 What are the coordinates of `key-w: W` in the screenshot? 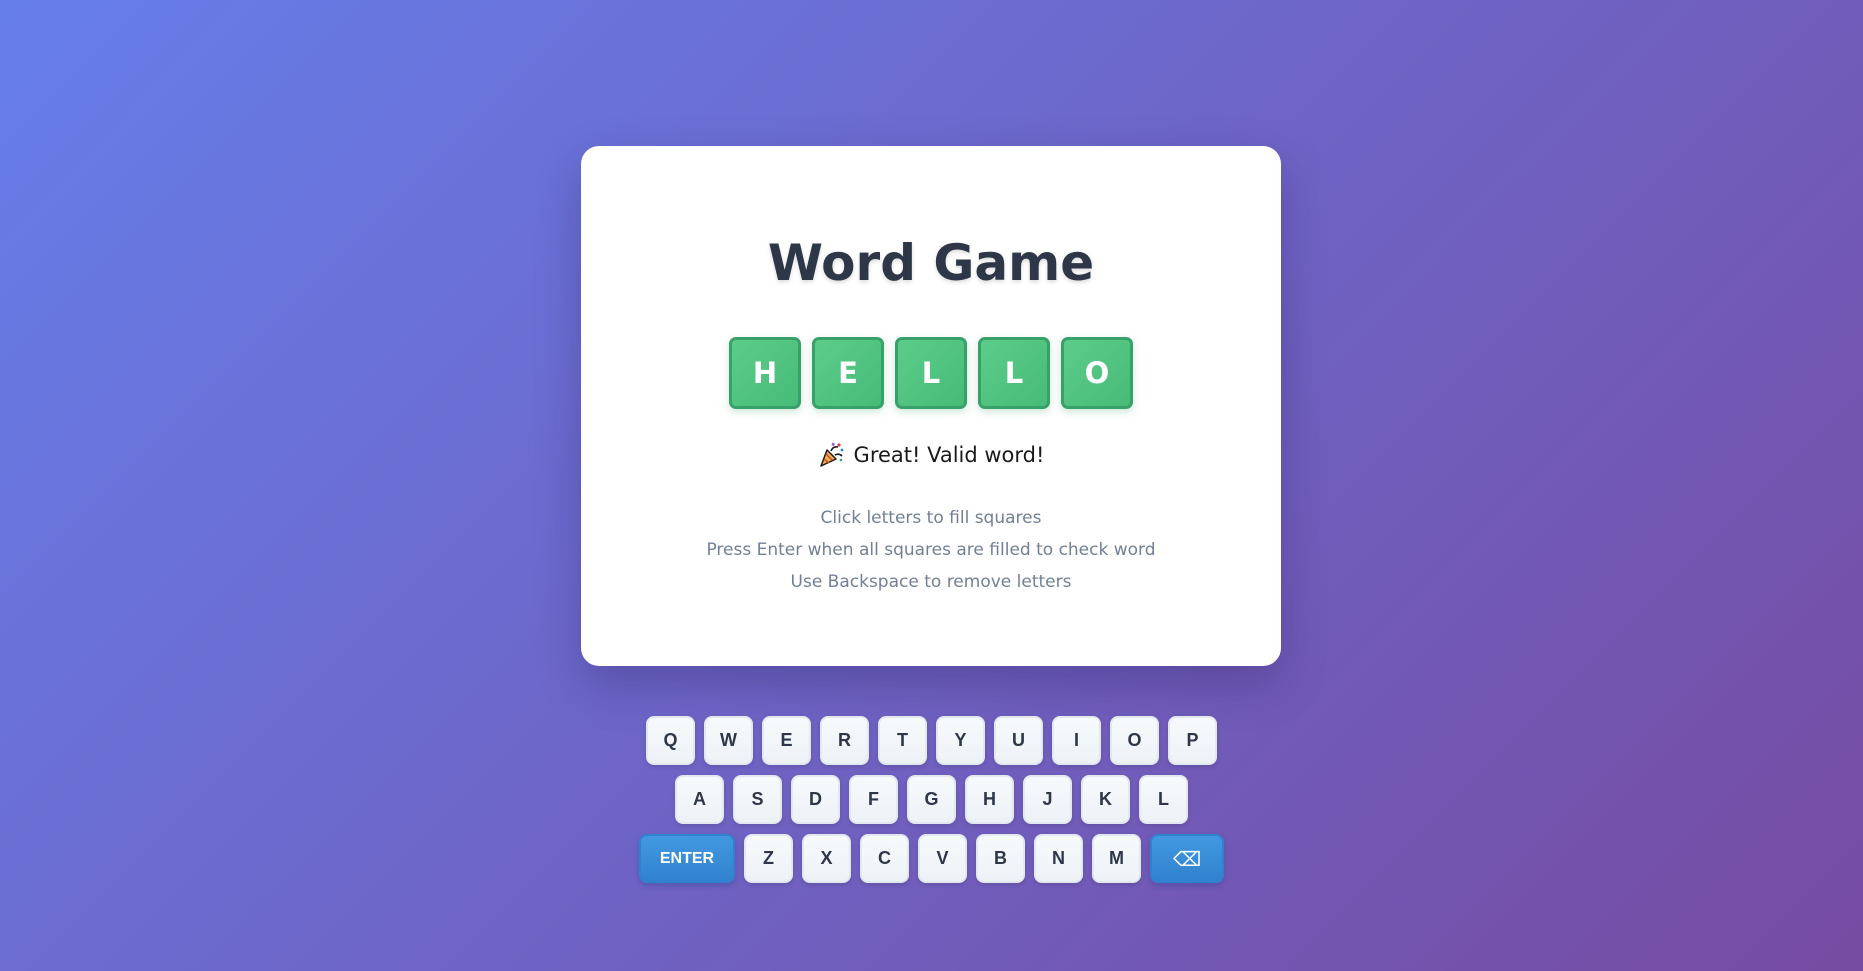 It's located at (728, 740).